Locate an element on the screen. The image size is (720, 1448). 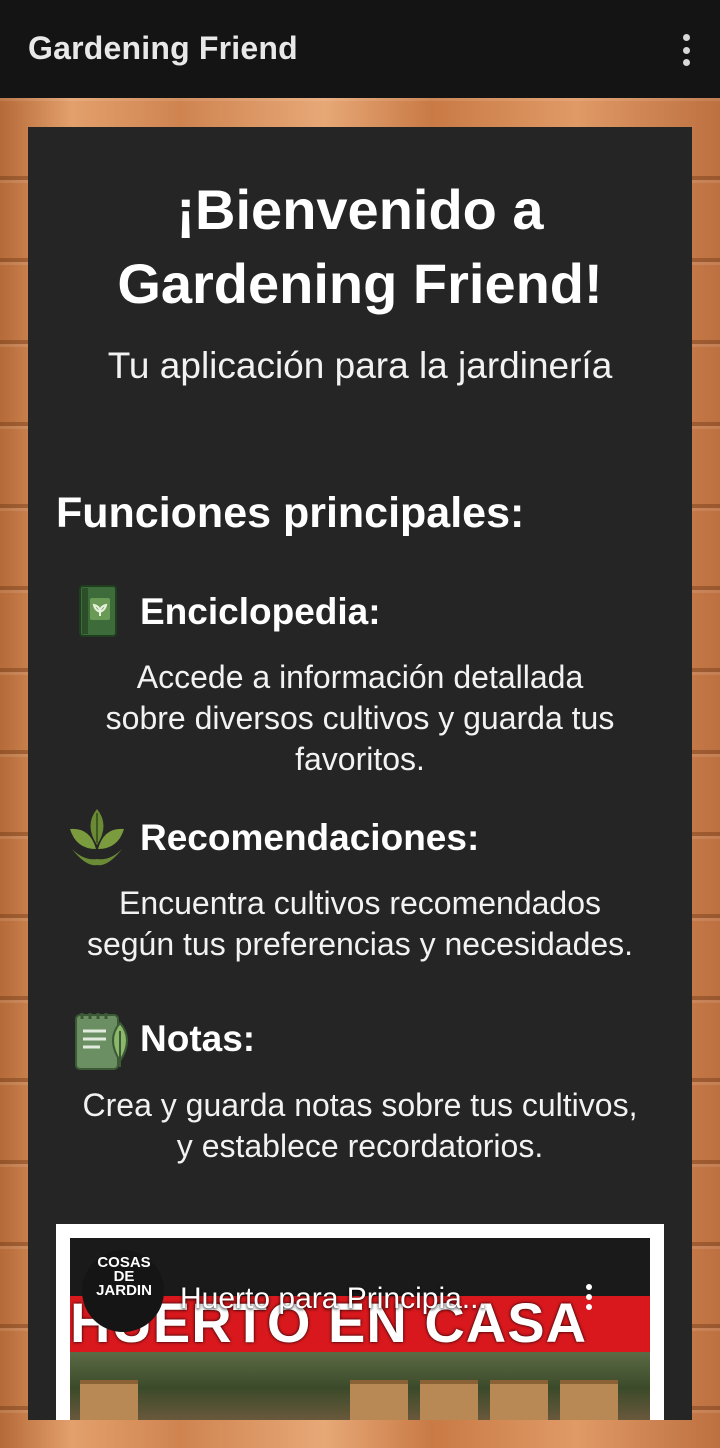
feature-desc-line: Accede a información detallada is located at coordinates (360, 677).